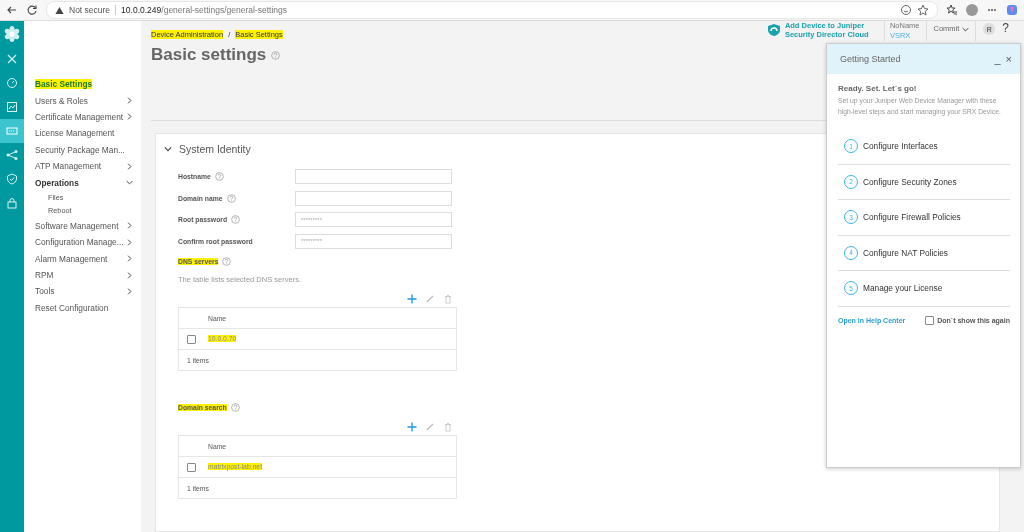 The image size is (1024, 532). Describe the element at coordinates (82, 117) in the screenshot. I see `sidebar-item: Certificate Management` at that location.